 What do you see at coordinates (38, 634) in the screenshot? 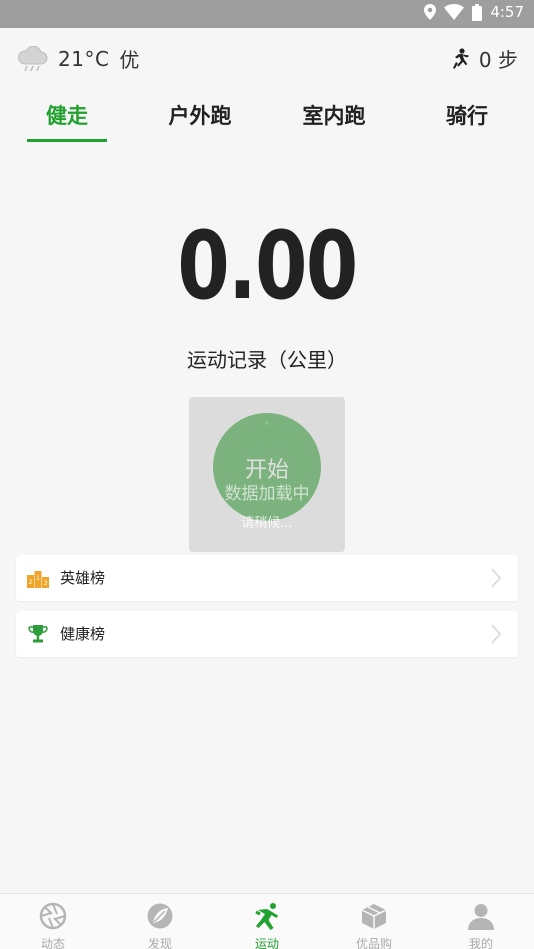
I see `trophy-icon` at bounding box center [38, 634].